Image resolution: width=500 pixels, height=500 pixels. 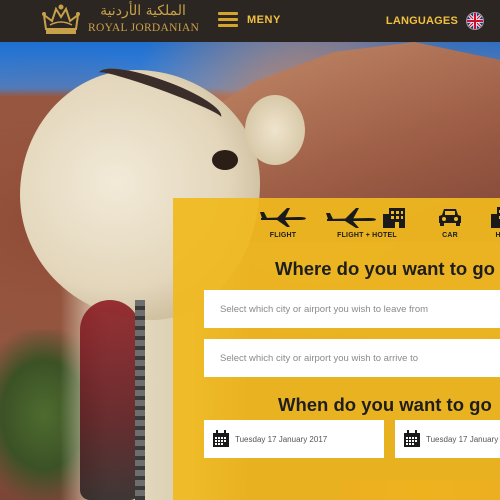 I want to click on tab-car: CAR, so click(x=450, y=226).